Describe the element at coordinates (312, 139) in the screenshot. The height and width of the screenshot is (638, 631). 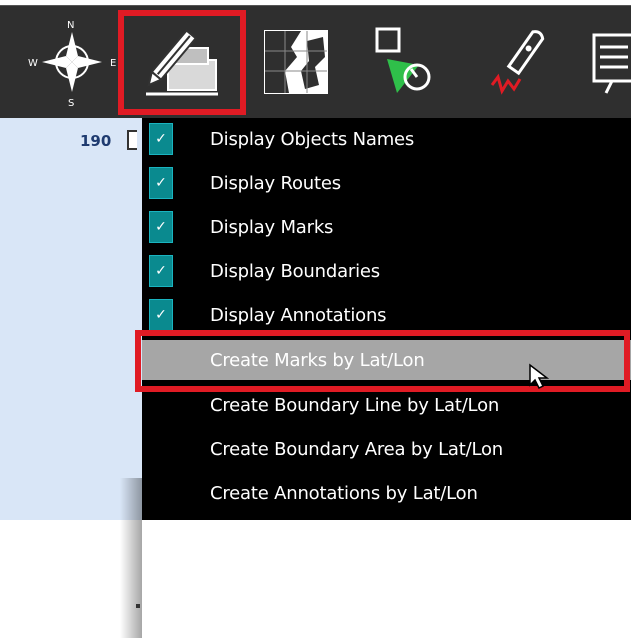
I see `menu-item-label: Display Objects Names` at that location.